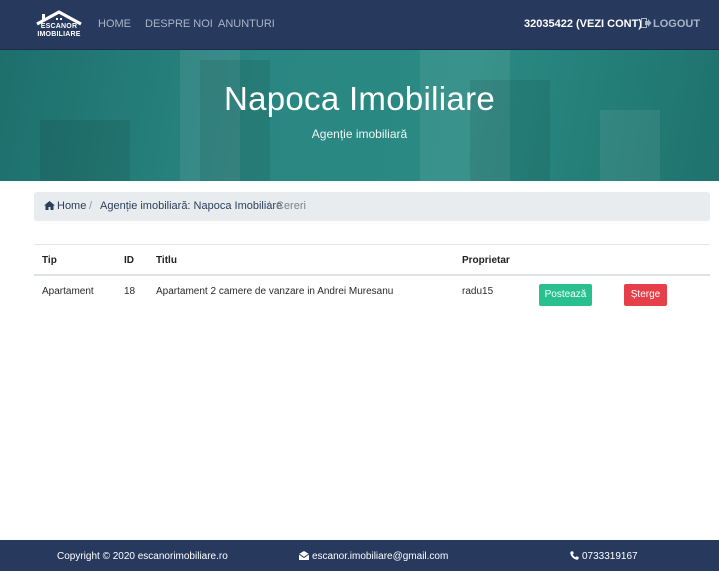 The image size is (719, 571). What do you see at coordinates (372, 275) in the screenshot?
I see `table-header-divider` at bounding box center [372, 275].